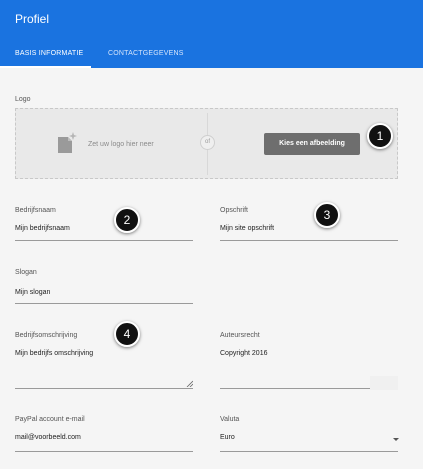 The height and width of the screenshot is (469, 423). I want to click on currency-label: Valuta, so click(230, 419).